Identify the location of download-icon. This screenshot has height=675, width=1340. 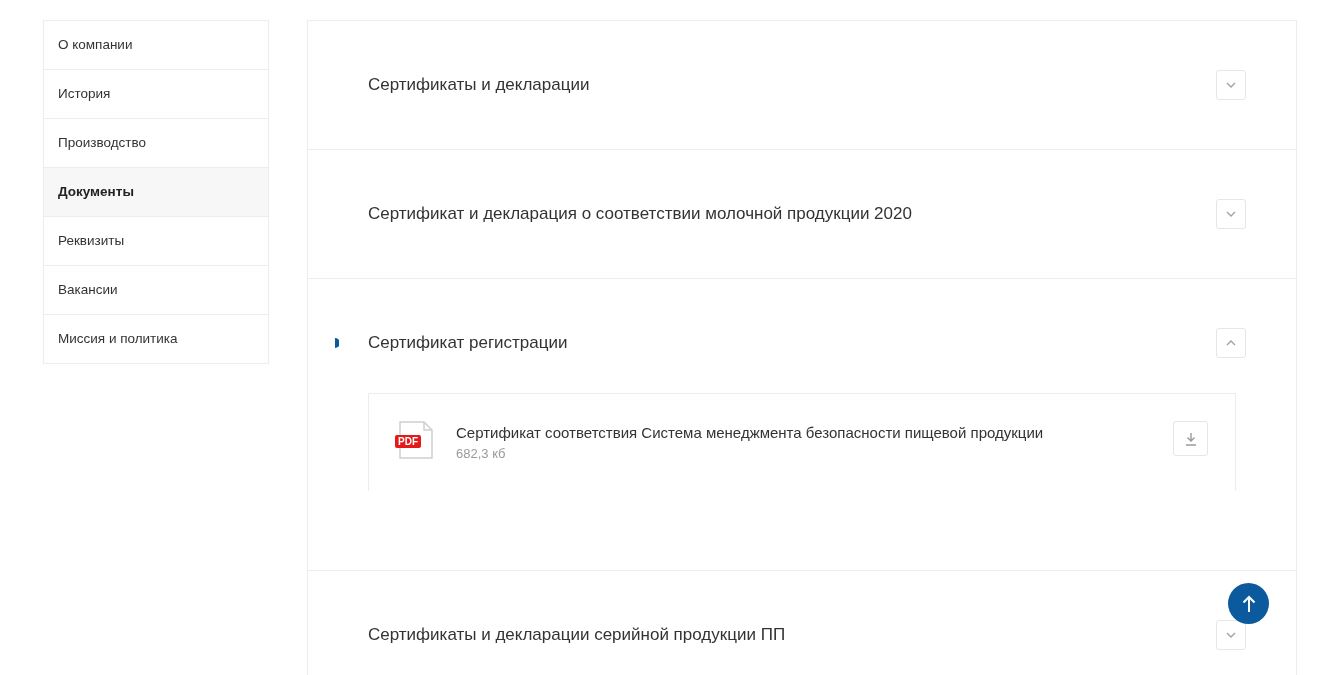
(1190, 438).